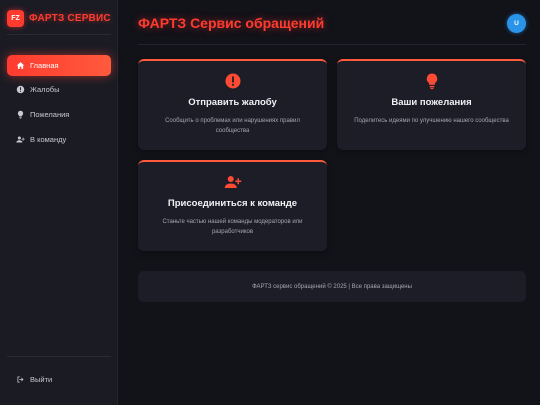 The height and width of the screenshot is (405, 540). Describe the element at coordinates (20, 380) in the screenshot. I see `logout-icon` at that location.